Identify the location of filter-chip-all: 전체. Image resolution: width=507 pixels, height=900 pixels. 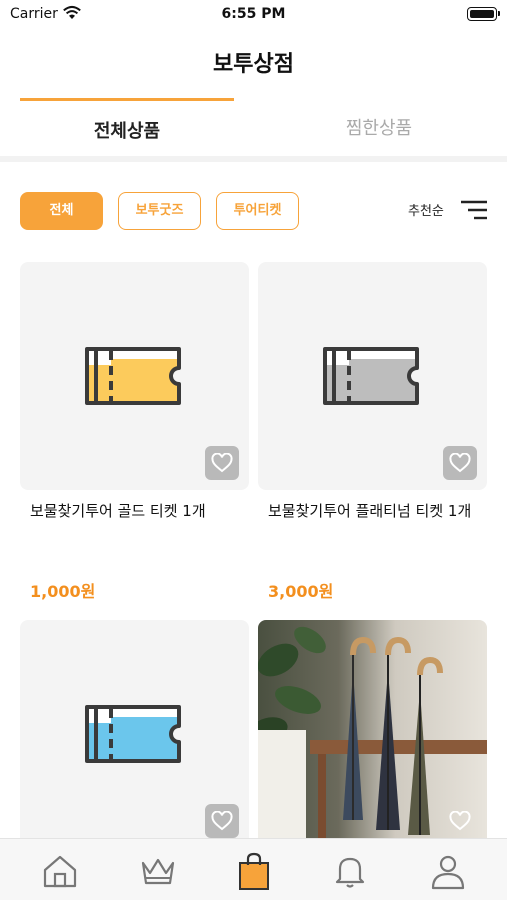
(61, 211).